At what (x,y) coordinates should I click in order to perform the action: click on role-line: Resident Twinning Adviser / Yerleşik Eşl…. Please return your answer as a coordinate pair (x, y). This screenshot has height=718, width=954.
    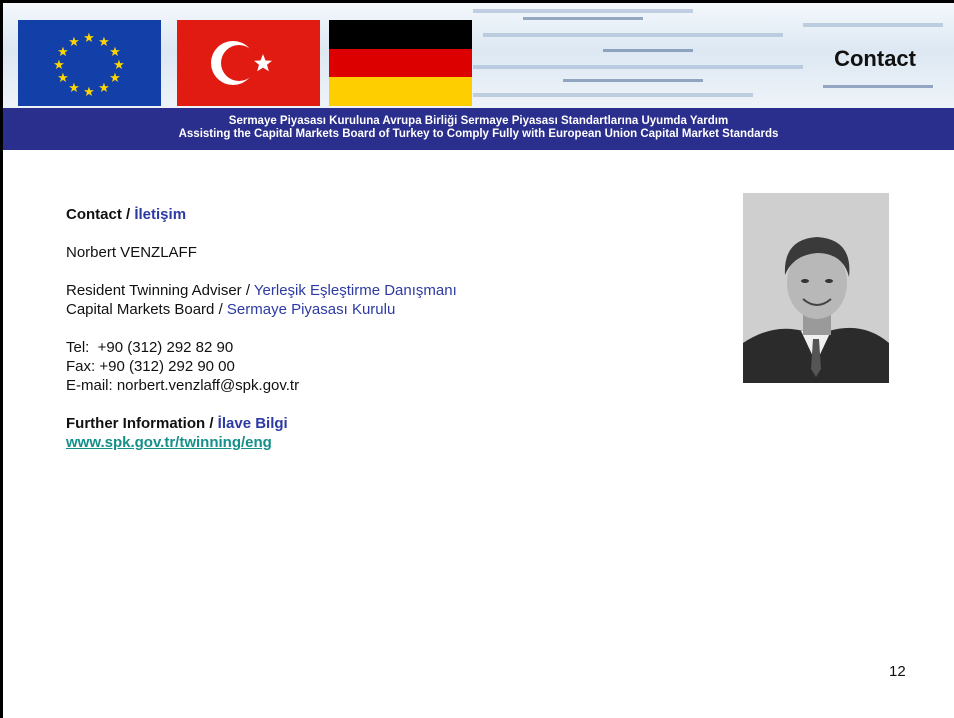
    Looking at the image, I should click on (261, 290).